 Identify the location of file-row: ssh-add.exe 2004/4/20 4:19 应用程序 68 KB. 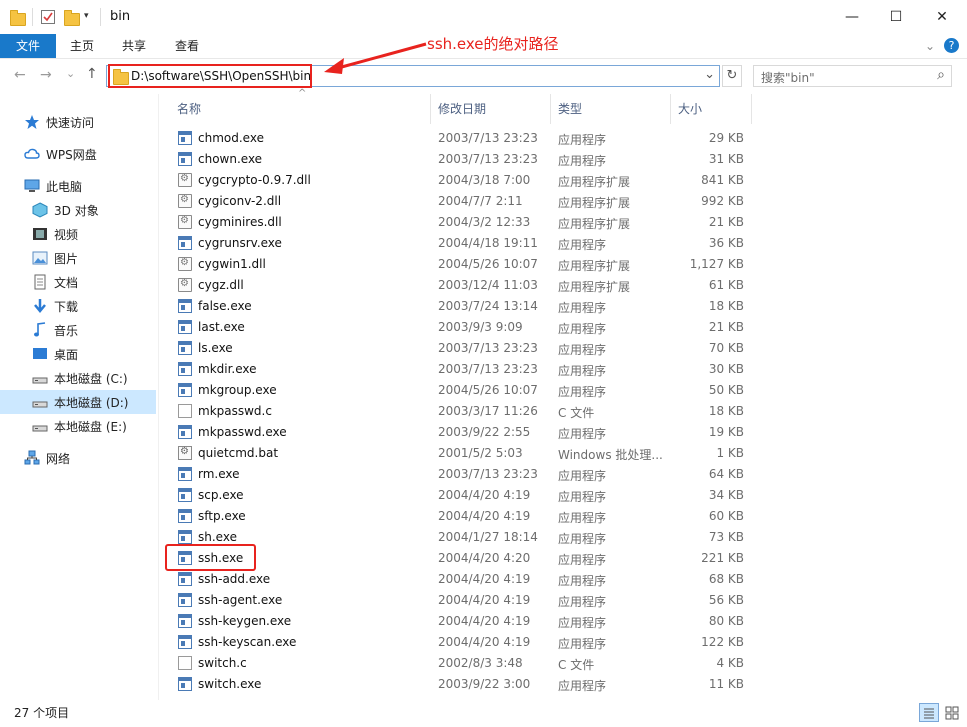
(461, 579).